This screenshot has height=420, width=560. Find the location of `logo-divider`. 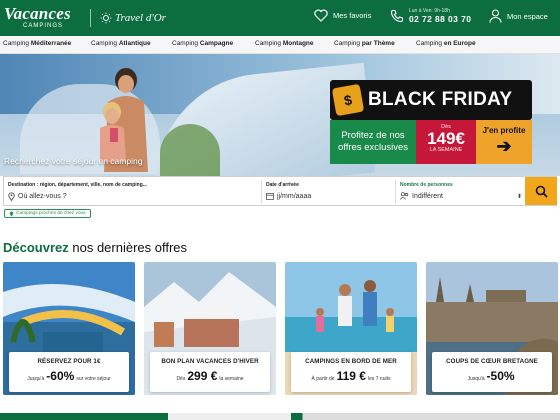

logo-divider is located at coordinates (90, 18).